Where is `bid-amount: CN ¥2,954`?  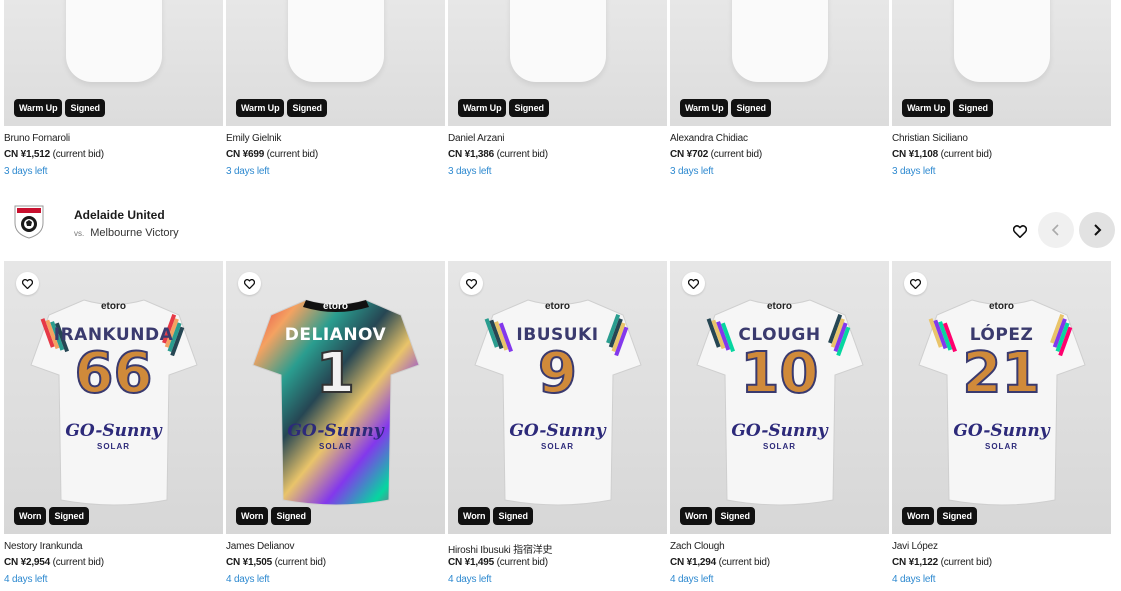
bid-amount: CN ¥2,954 is located at coordinates (27, 562).